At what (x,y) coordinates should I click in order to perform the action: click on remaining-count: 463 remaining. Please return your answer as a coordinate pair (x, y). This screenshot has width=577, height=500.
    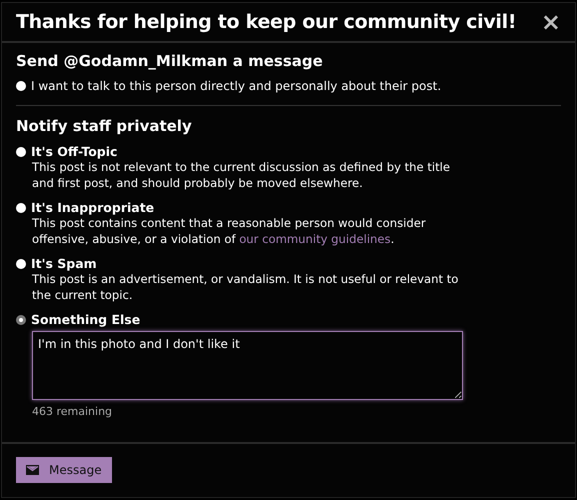
    Looking at the image, I should click on (73, 411).